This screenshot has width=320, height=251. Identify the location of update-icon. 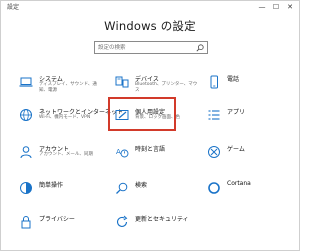
(122, 221).